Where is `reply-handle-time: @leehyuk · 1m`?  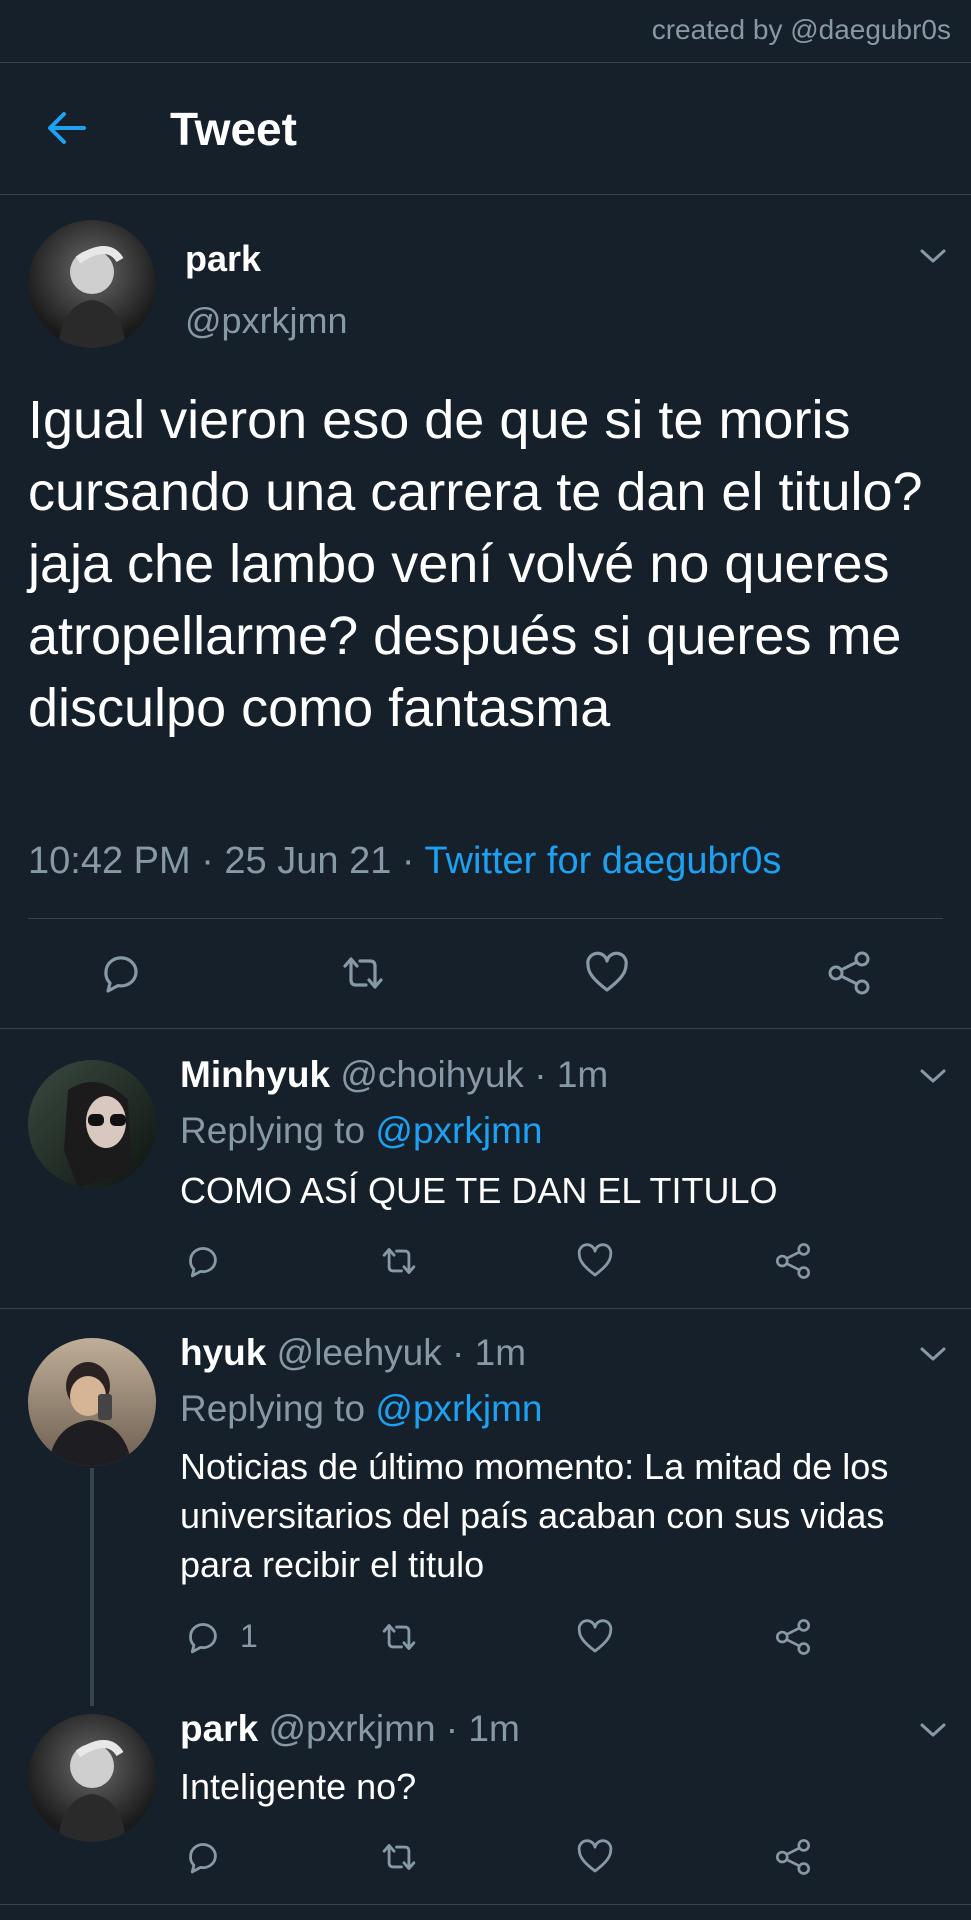 reply-handle-time: @leehyuk · 1m is located at coordinates (401, 1352).